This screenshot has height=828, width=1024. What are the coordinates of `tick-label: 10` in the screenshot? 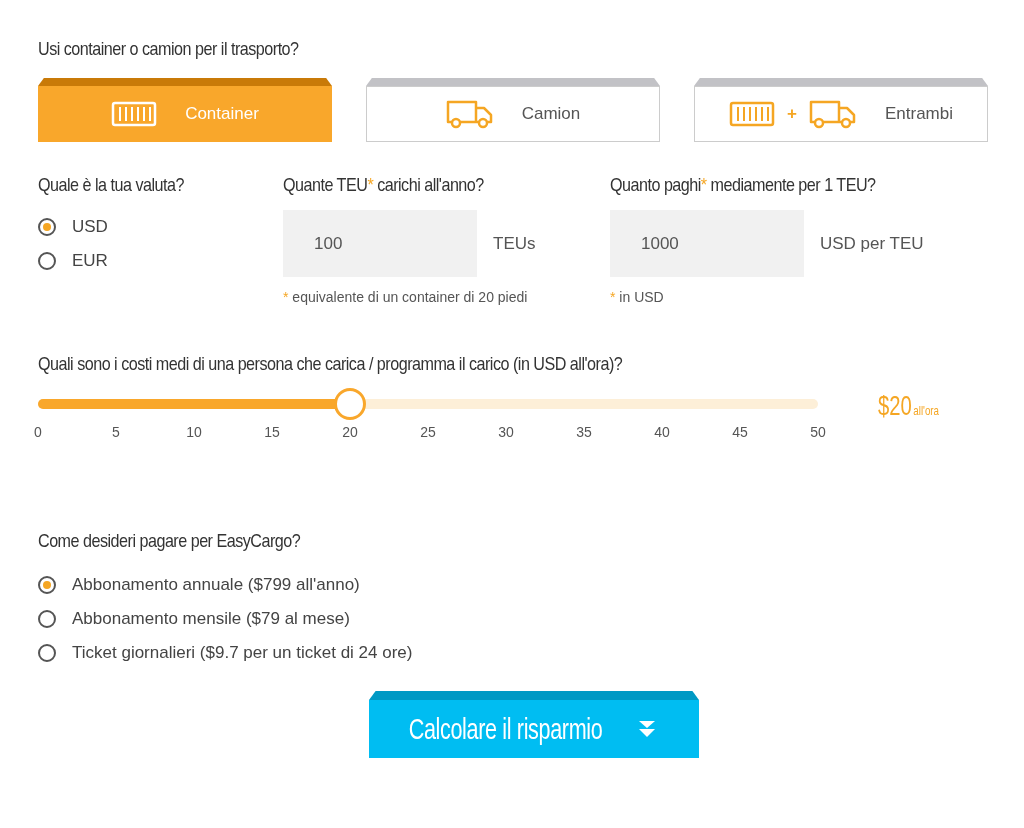 It's located at (194, 432).